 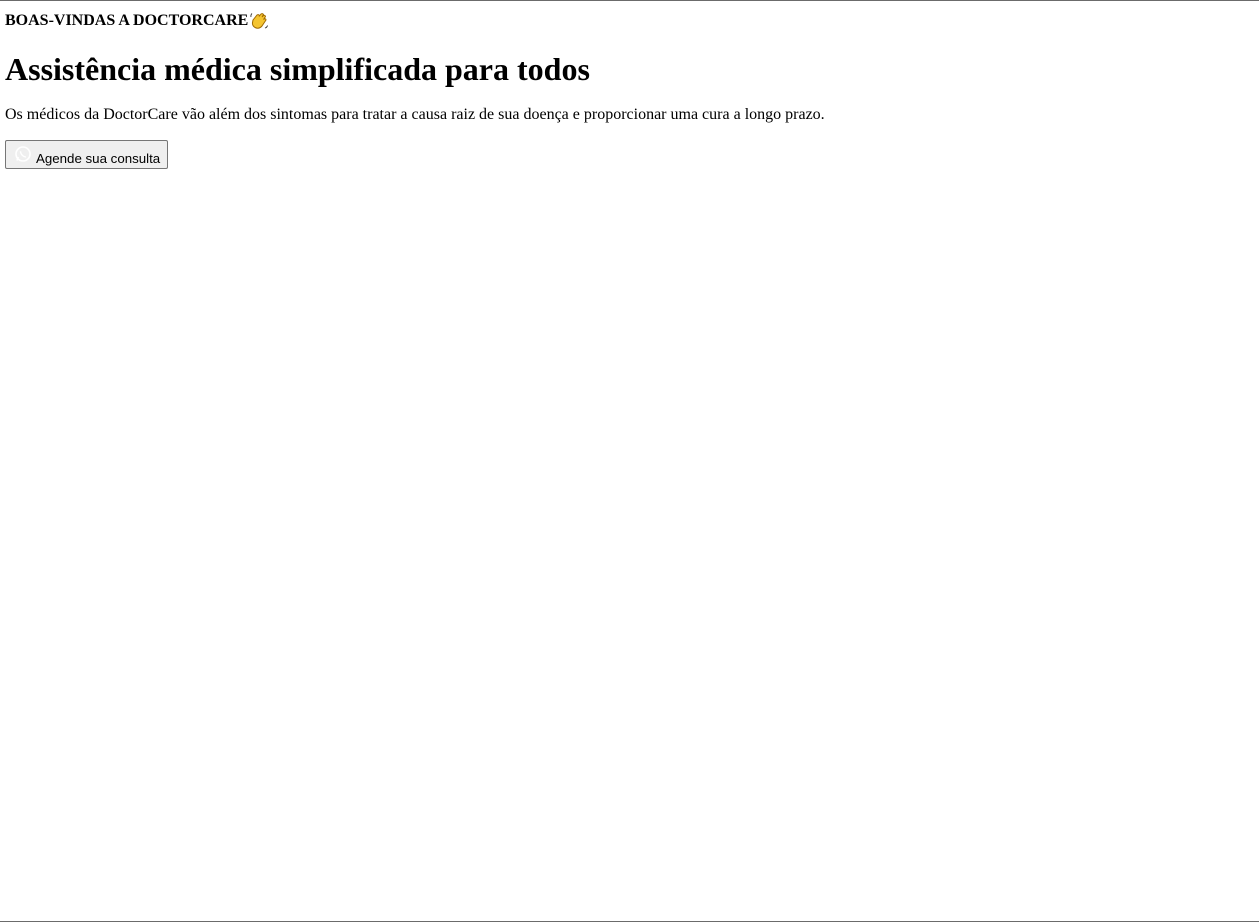 I want to click on schedule-appointment-label: Agende sua consulta, so click(x=98, y=158).